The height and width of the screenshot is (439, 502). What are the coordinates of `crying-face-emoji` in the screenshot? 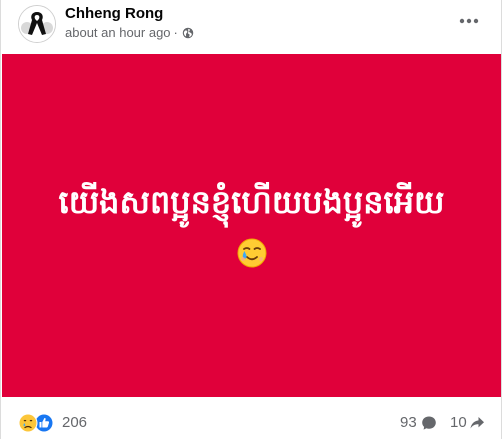 It's located at (252, 253).